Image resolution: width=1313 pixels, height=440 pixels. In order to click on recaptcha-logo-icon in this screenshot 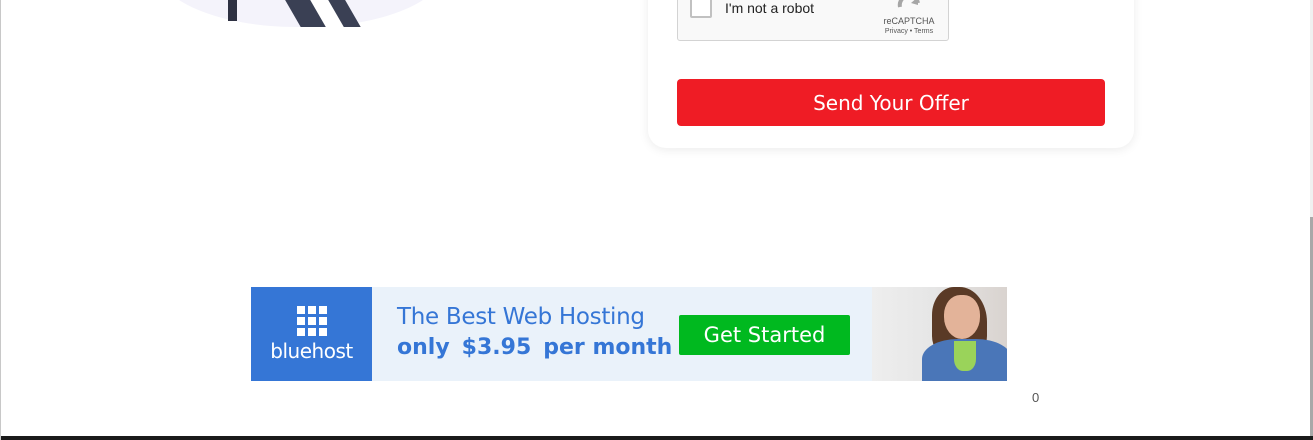, I will do `click(908, 4)`.